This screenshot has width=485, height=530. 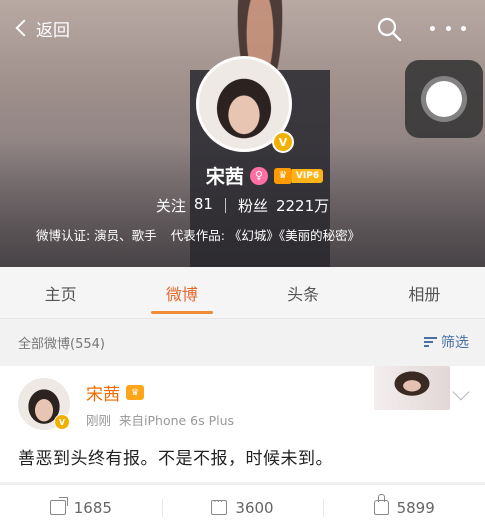 What do you see at coordinates (303, 292) in the screenshot?
I see `tab-headlines: 头条` at bounding box center [303, 292].